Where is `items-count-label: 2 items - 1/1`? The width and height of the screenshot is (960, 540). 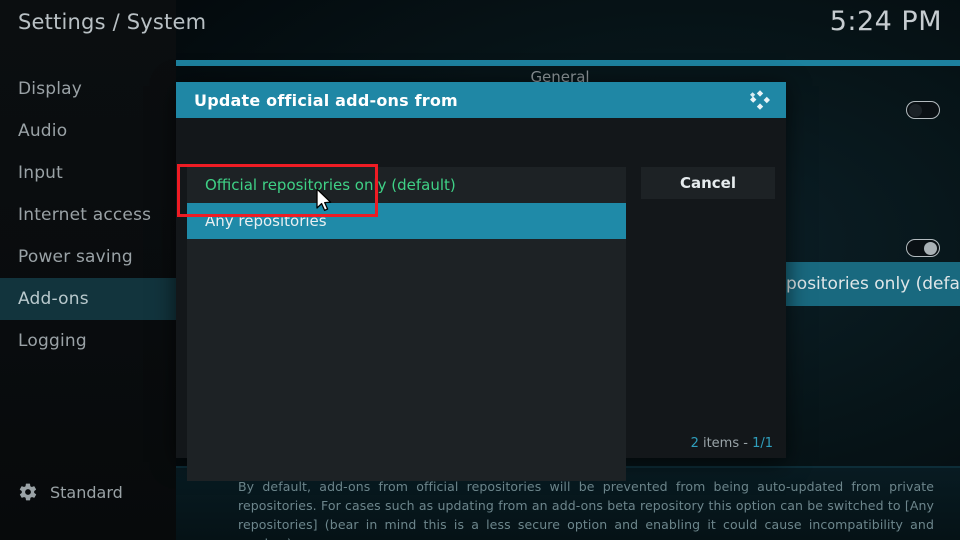
items-count-label: 2 items - 1/1 is located at coordinates (732, 443).